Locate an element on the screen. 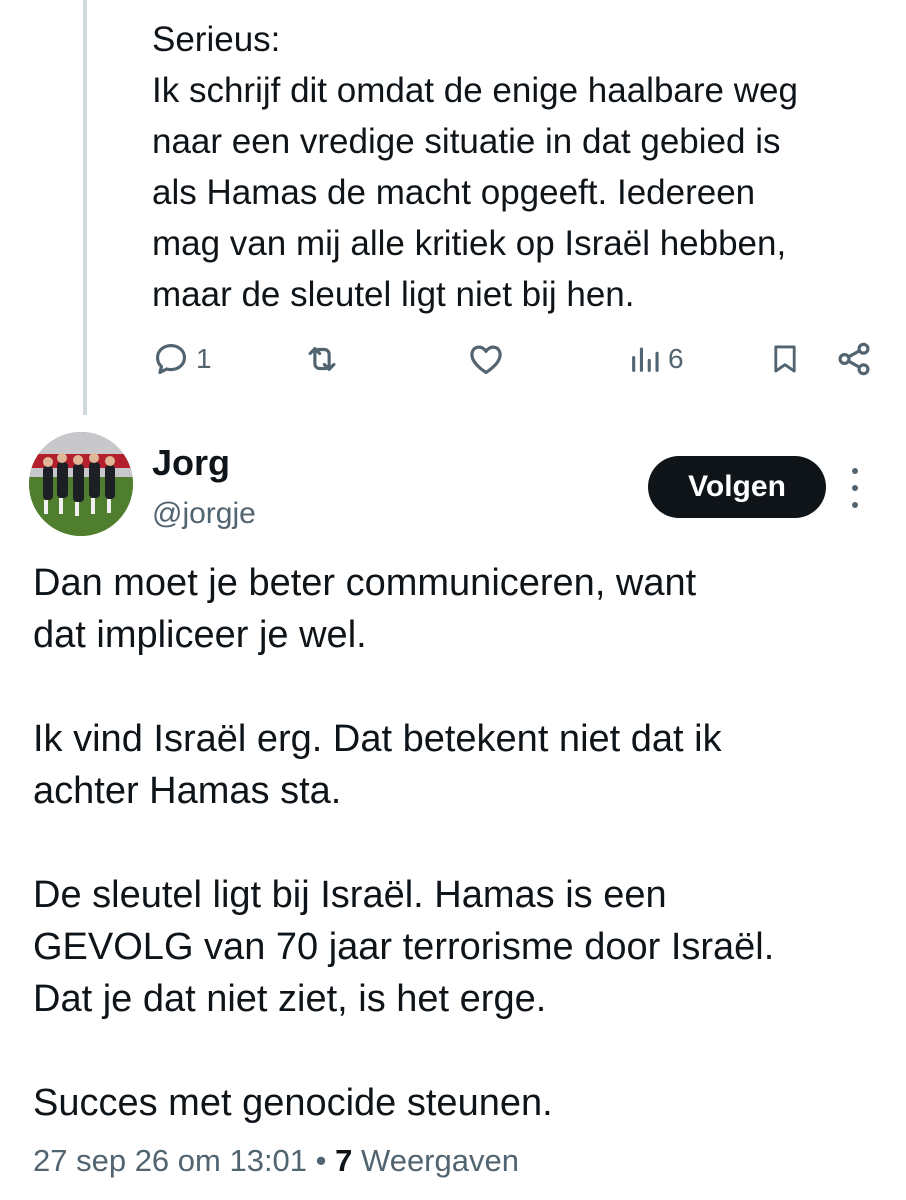 The width and height of the screenshot is (906, 1200). tweet-timestamp: 27 sep 26 om 13:01 is located at coordinates (170, 1160).